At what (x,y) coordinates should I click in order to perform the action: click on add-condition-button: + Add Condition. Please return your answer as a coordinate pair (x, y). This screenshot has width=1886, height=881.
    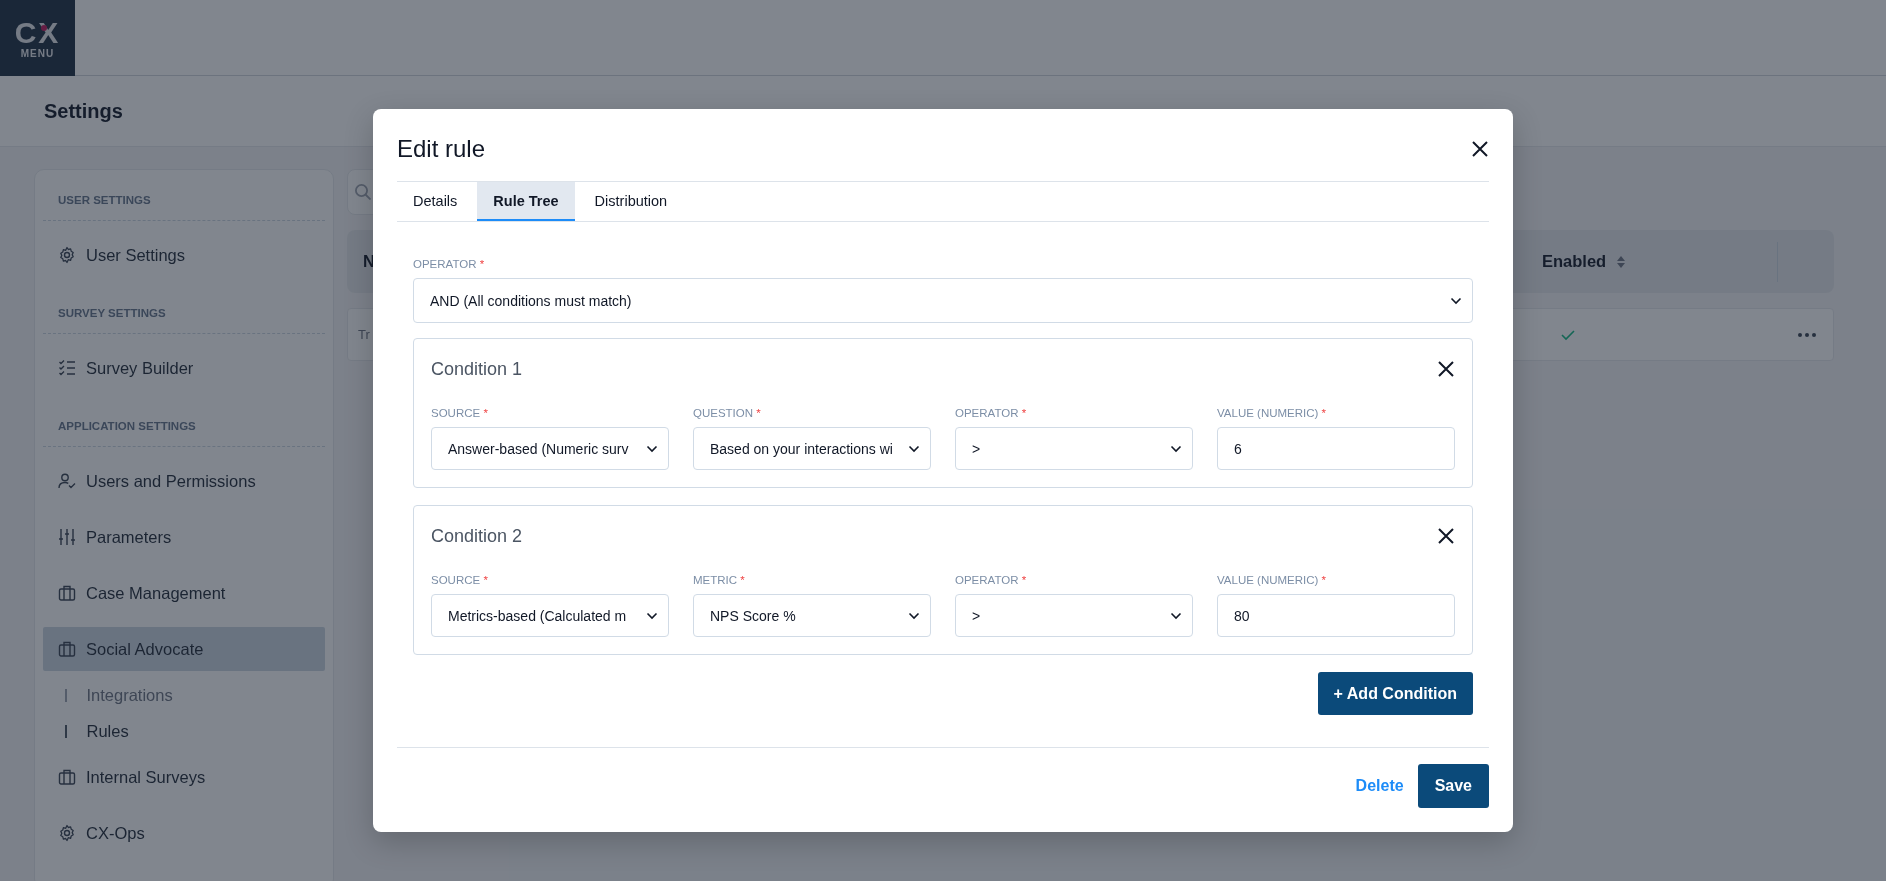
    Looking at the image, I should click on (1395, 693).